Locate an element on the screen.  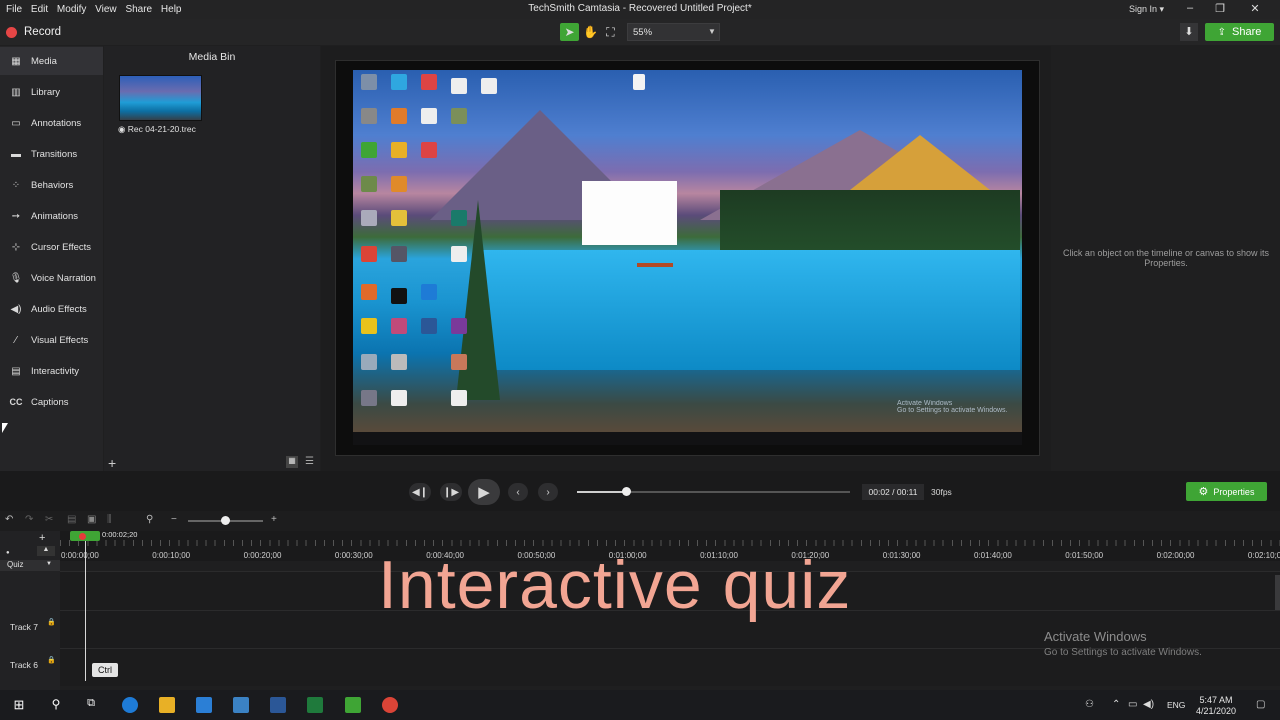
film-icon: ▦ is located at coordinates (16, 61).